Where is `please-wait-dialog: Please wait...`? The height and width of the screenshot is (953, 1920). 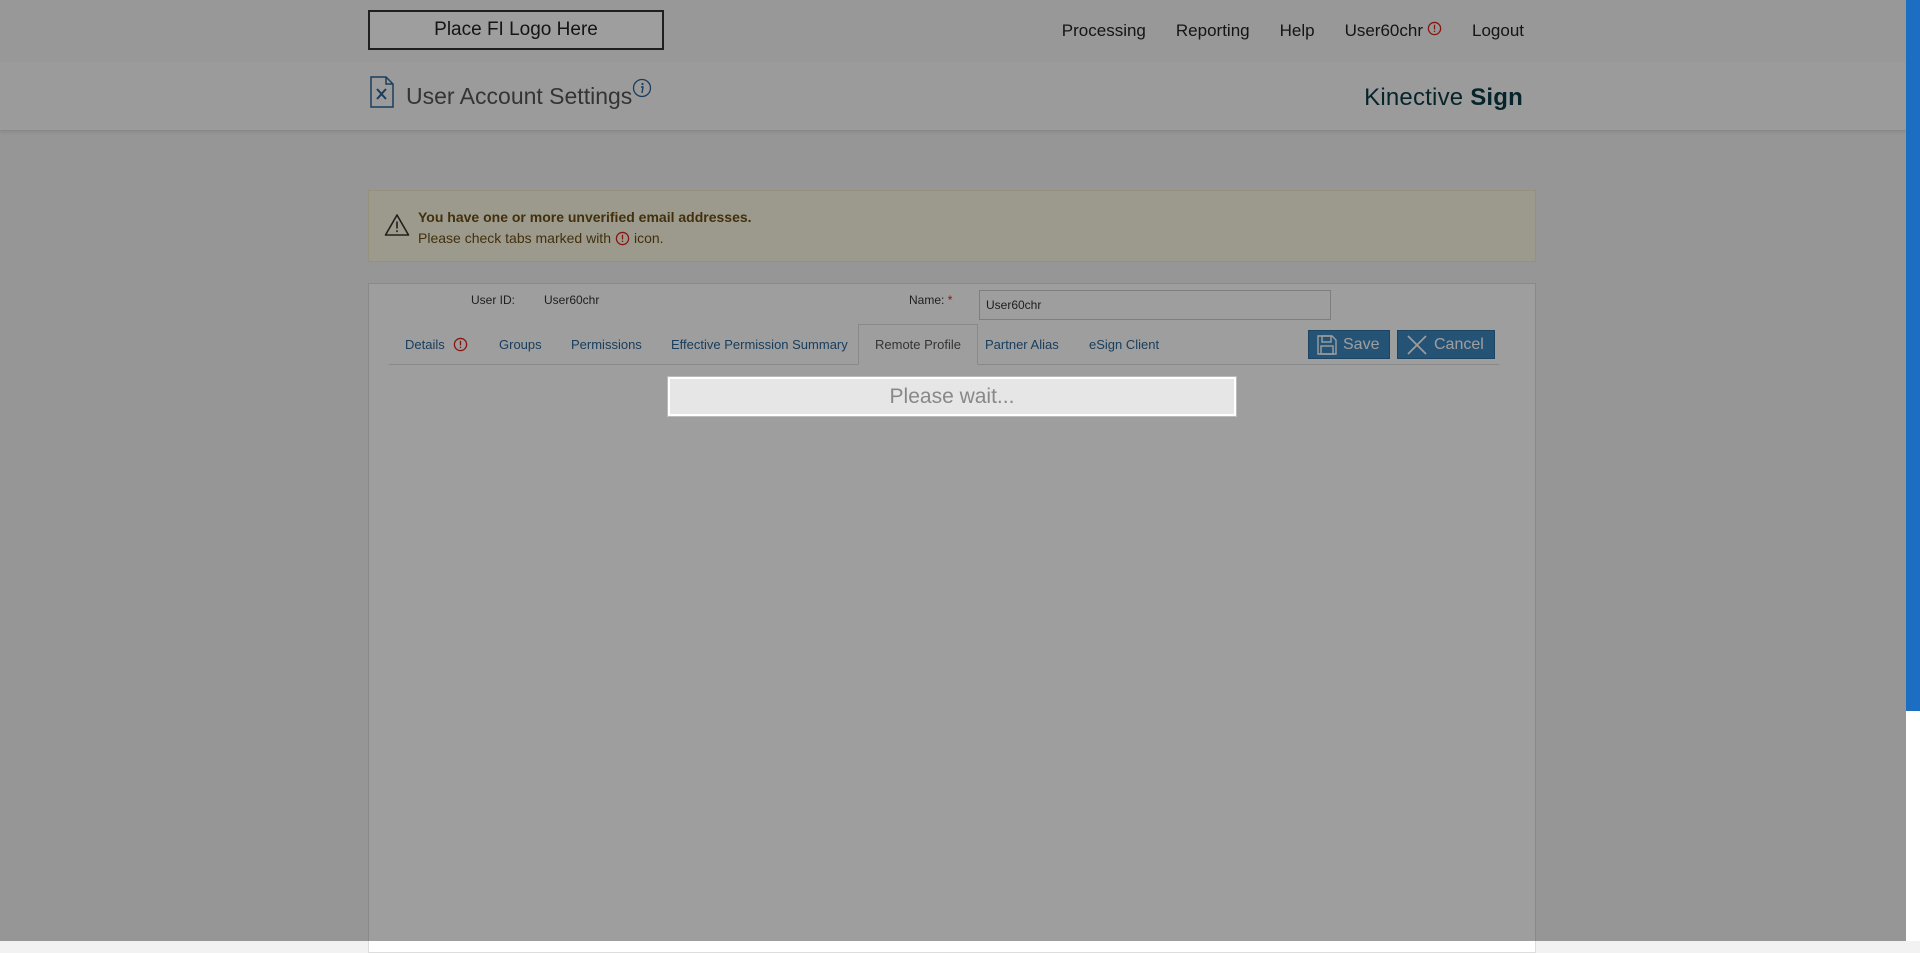
please-wait-dialog: Please wait... is located at coordinates (952, 396).